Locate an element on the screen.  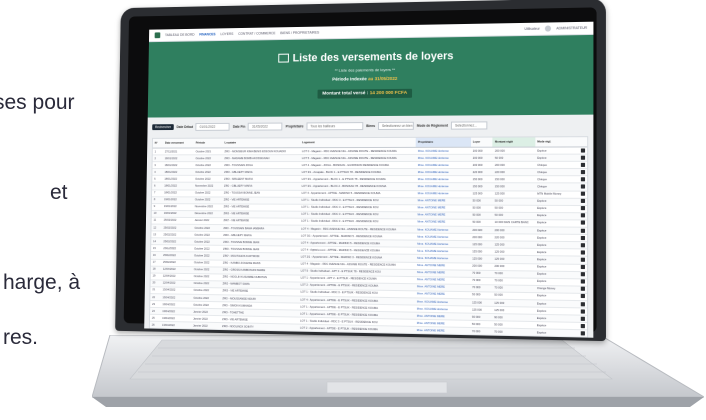
page-subtitle: ** Liste des paiements de loyers ** is located at coordinates (365, 70).